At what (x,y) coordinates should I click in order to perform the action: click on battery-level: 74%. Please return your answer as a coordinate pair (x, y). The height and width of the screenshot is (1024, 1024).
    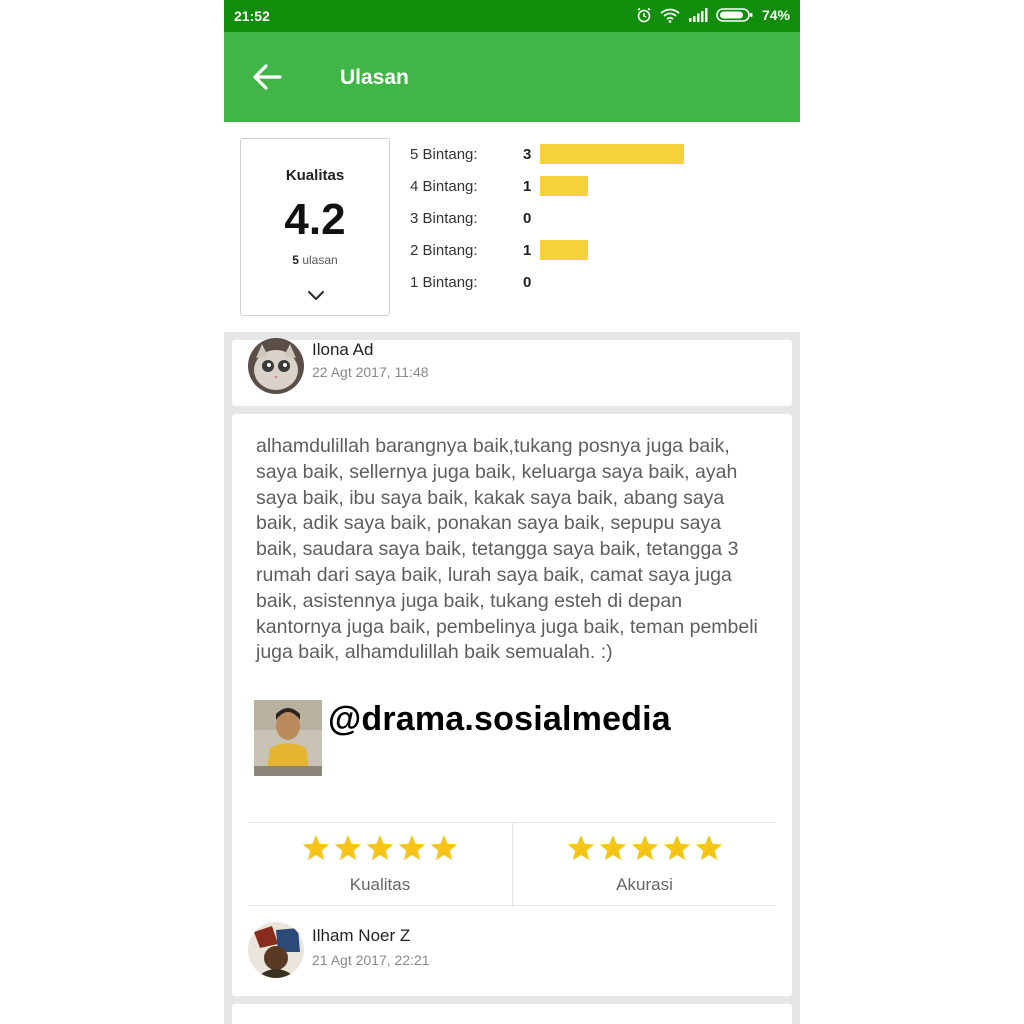
    Looking at the image, I should click on (775, 15).